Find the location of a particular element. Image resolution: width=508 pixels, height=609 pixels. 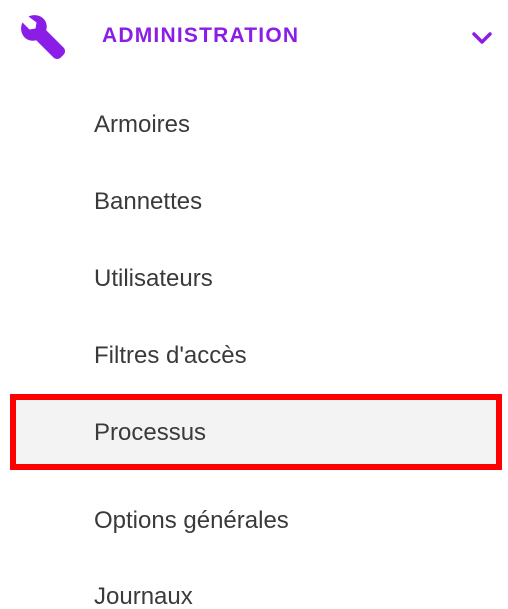

menu-item-label: Options générales is located at coordinates (191, 520).